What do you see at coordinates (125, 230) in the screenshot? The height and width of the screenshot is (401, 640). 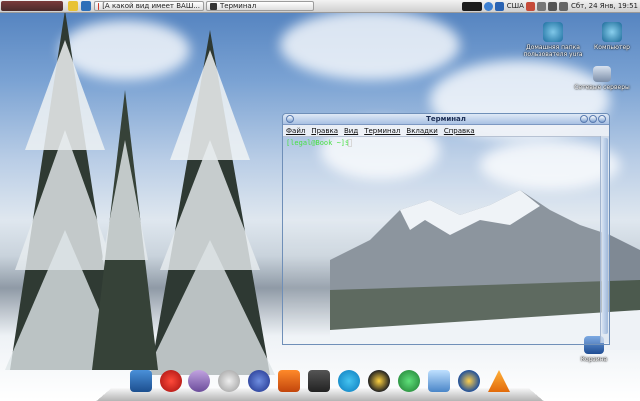 I see `pine-tree` at bounding box center [125, 230].